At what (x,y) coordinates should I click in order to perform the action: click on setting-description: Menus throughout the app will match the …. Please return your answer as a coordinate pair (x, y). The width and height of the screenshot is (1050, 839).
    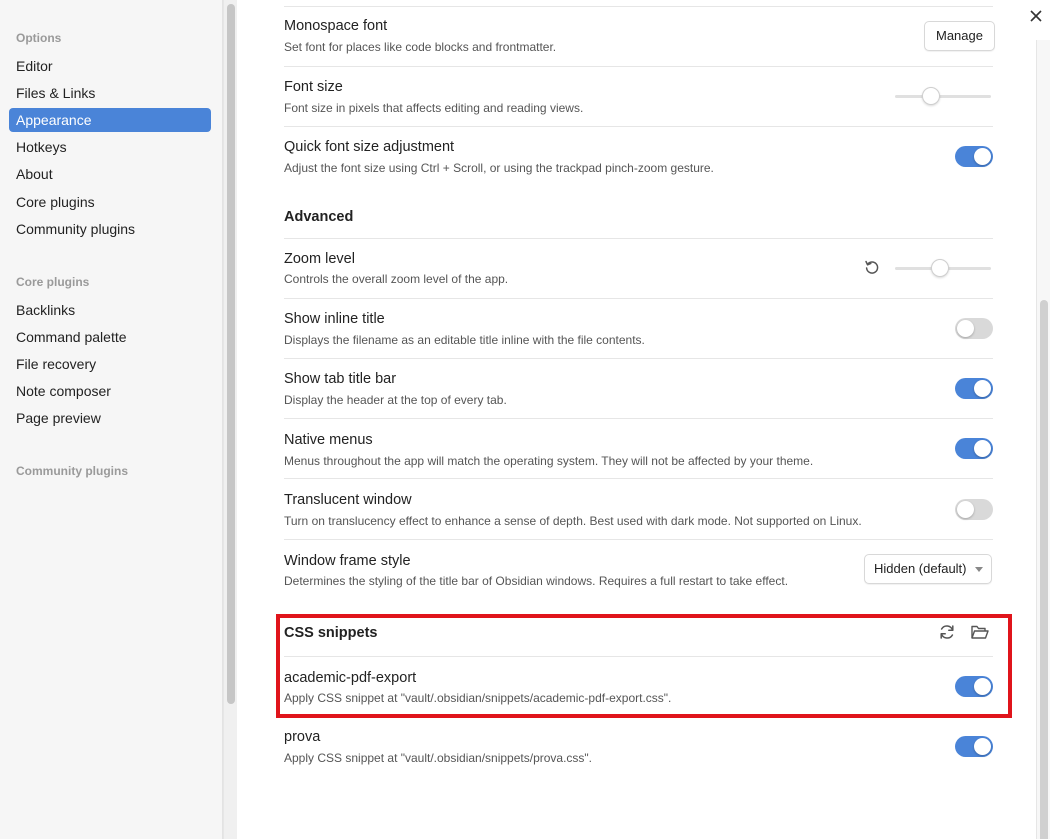
    Looking at the image, I should click on (549, 461).